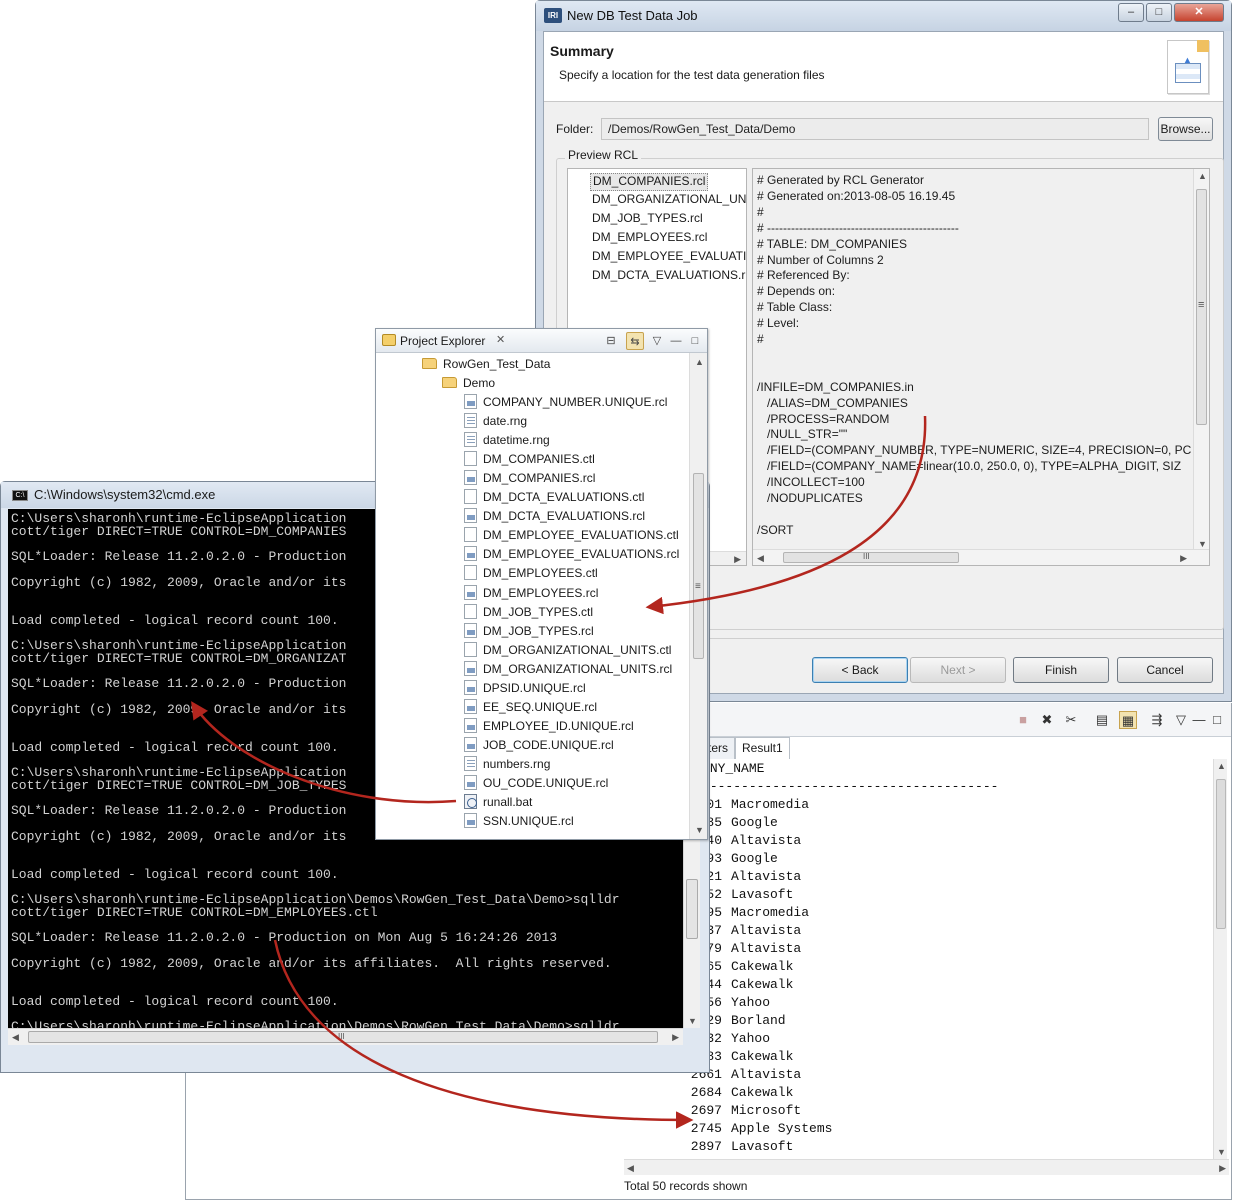 The width and height of the screenshot is (1234, 1200). What do you see at coordinates (635, 341) in the screenshot?
I see `link-with-editor-icon: ⇆` at bounding box center [635, 341].